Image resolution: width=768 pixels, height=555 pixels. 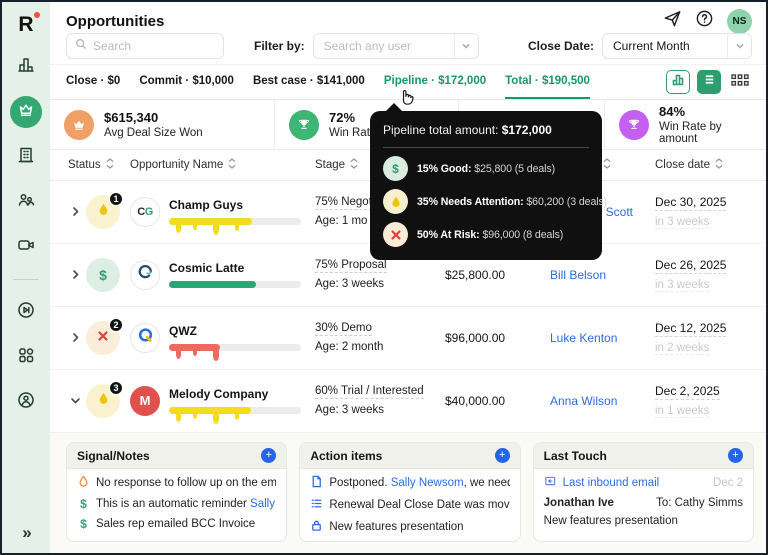 What do you see at coordinates (611, 483) in the screenshot?
I see `last-inbound-email-link: Last inbound email` at bounding box center [611, 483].